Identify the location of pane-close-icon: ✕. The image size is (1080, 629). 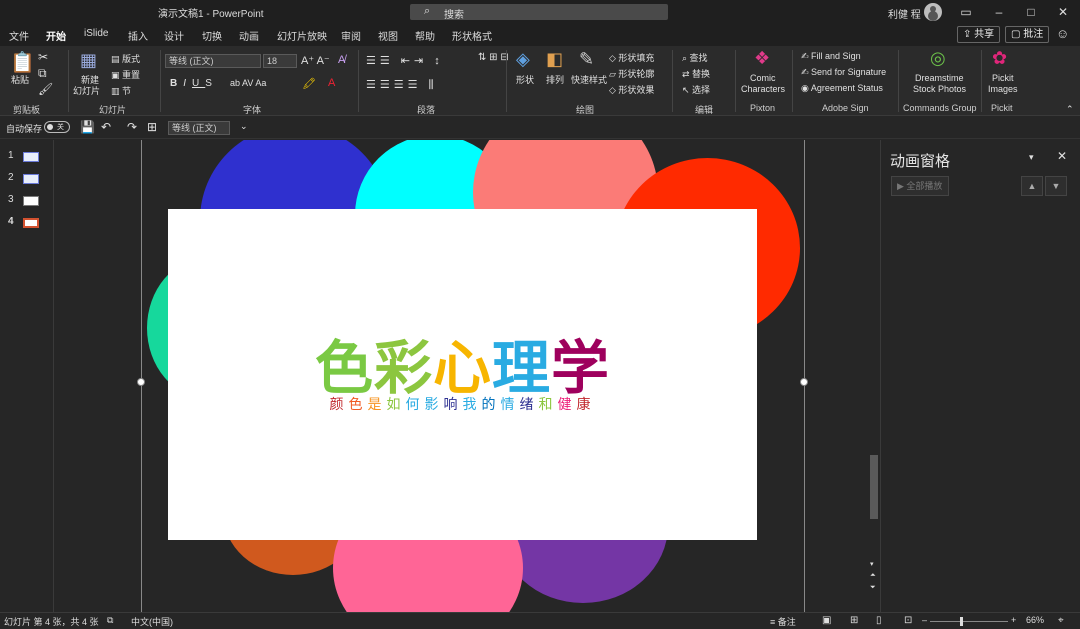
(1062, 156).